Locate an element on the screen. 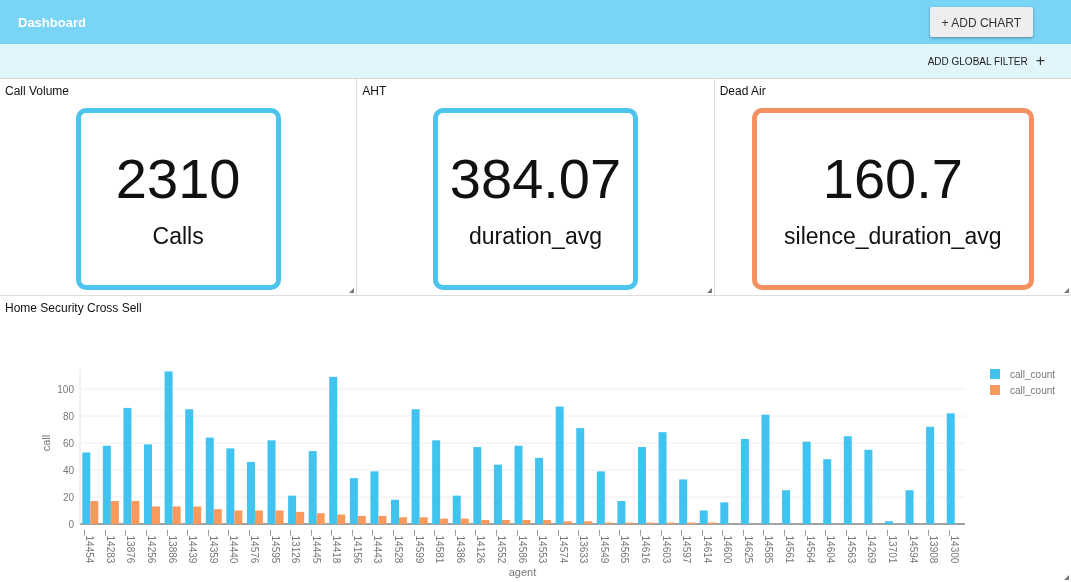 The image size is (1071, 582). x-tick-label: _14574 is located at coordinates (563, 547).